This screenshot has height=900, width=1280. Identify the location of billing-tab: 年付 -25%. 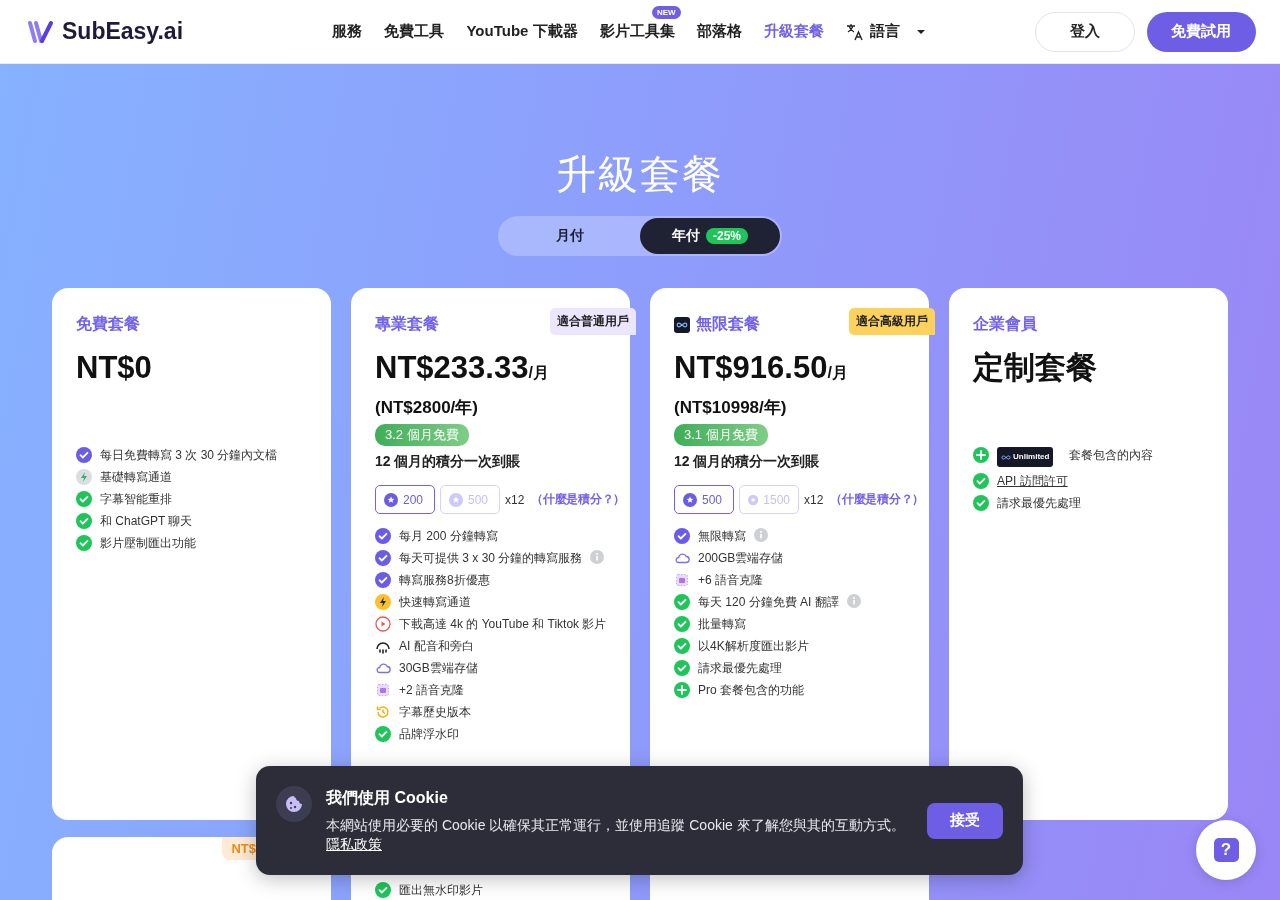
(710, 236).